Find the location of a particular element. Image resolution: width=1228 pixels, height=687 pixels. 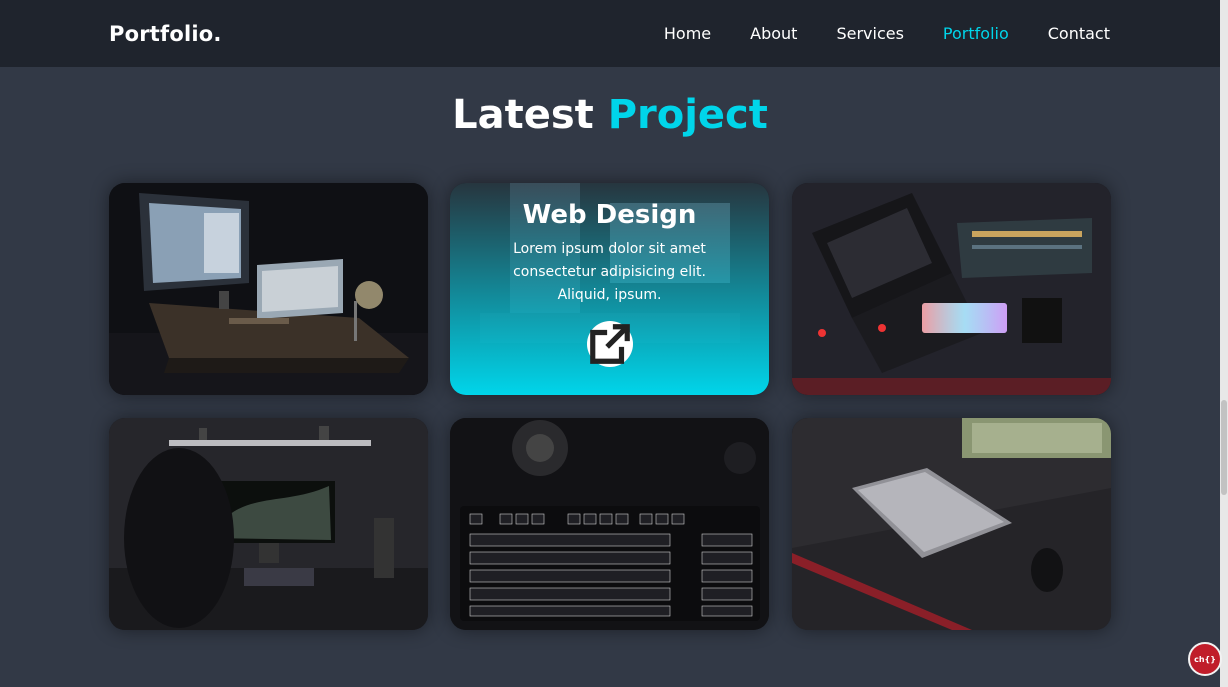

keyboard-mouse-image is located at coordinates (951, 524).